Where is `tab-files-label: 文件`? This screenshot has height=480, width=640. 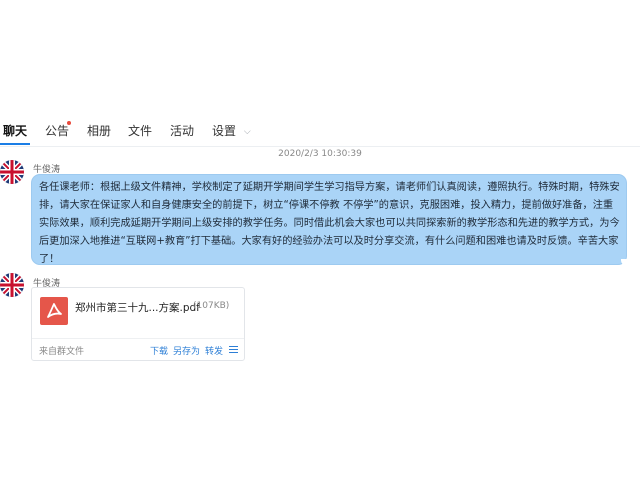 tab-files-label: 文件 is located at coordinates (140, 131).